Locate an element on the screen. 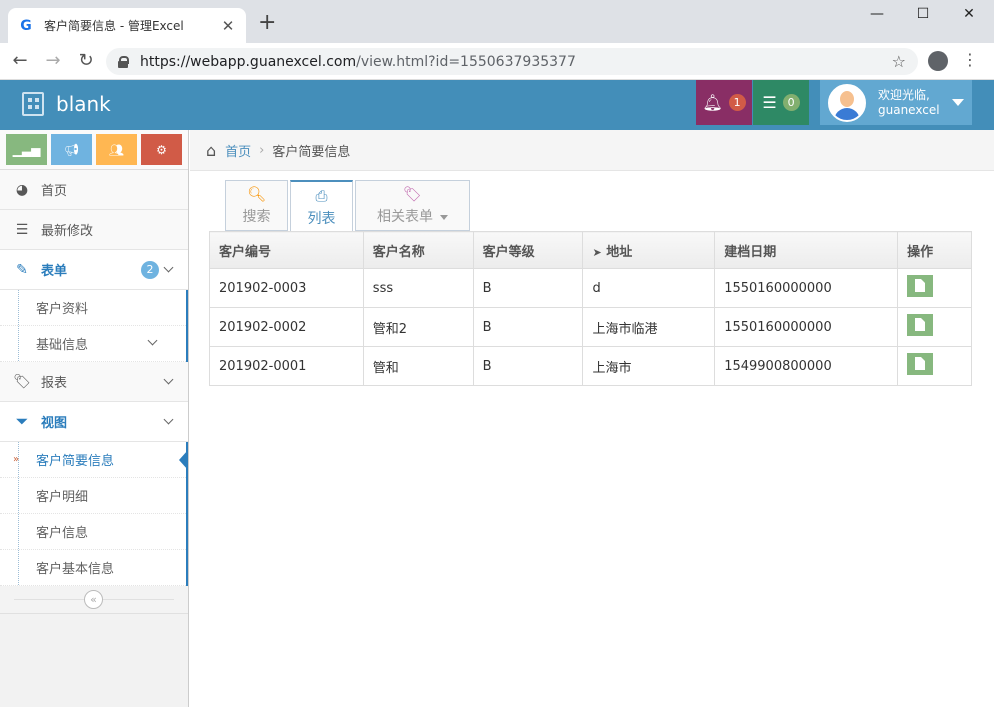  table-header-row: 客户编号 客户名称 客户等级 ➤ 地址 建档日期 操作 is located at coordinates (590, 250).